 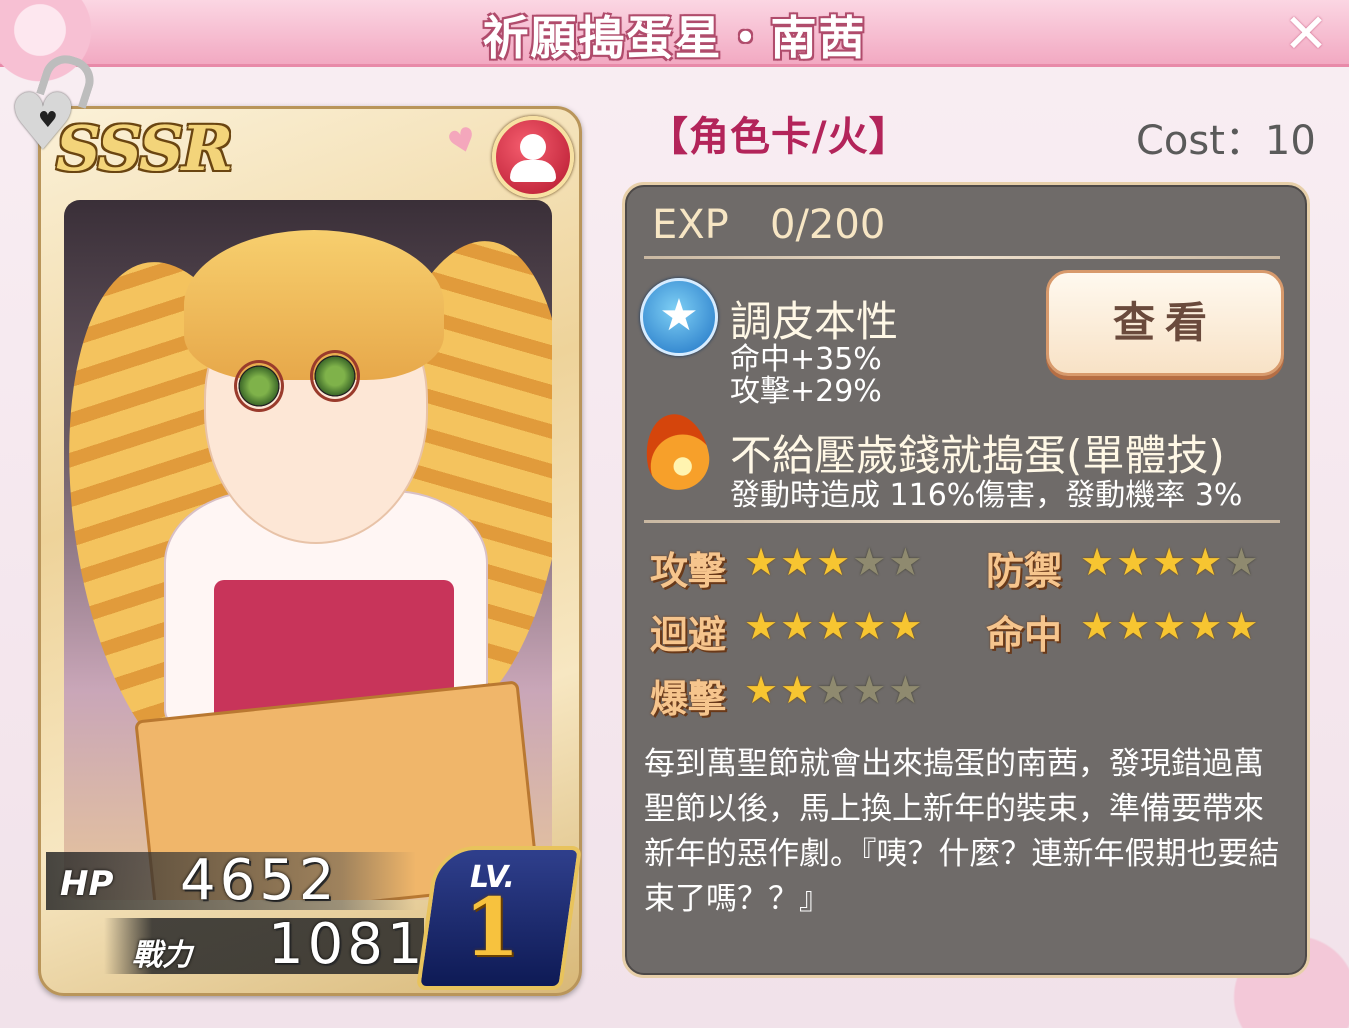 I want to click on level-value: 1, so click(x=492, y=927).